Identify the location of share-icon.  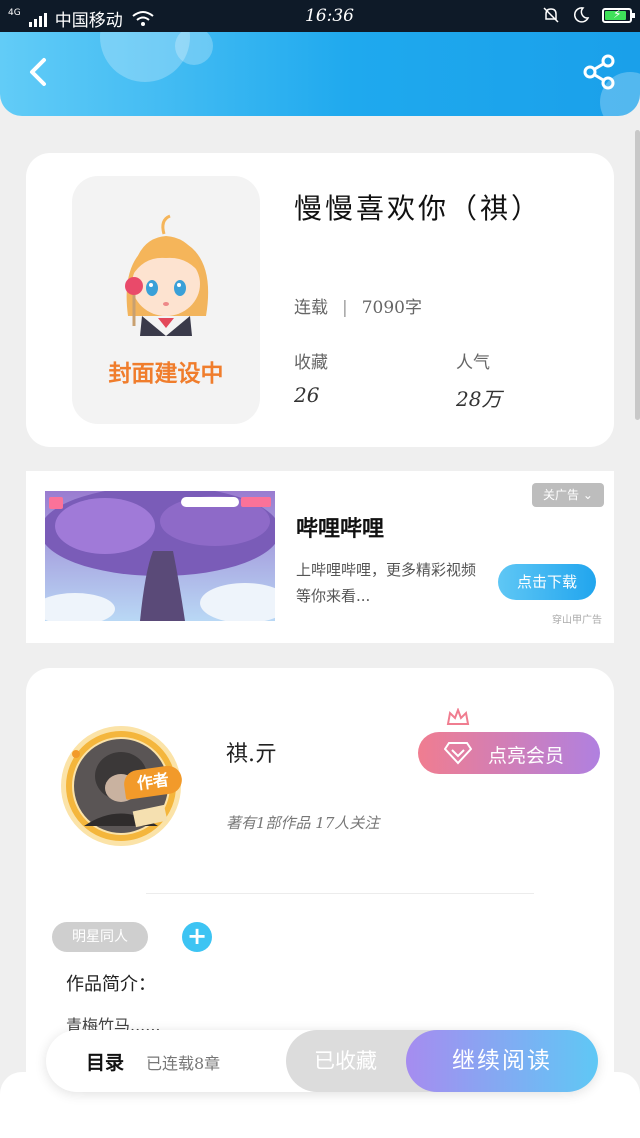
(600, 72).